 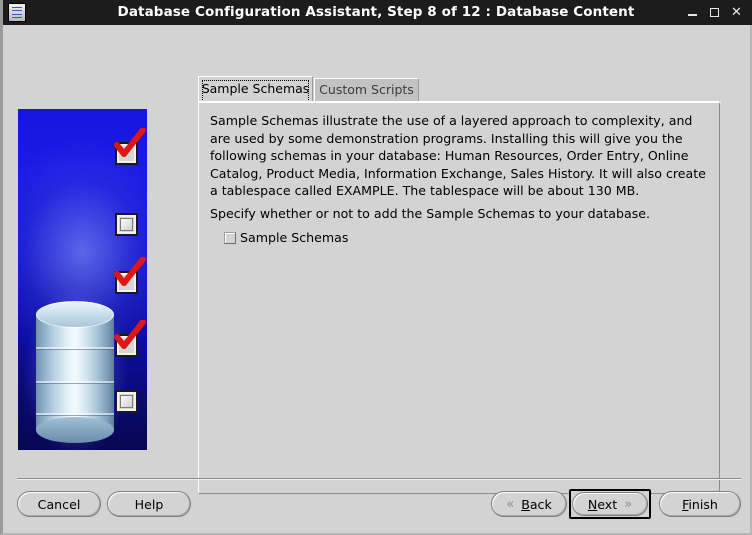 I want to click on cancel-button-label: Cancel, so click(x=59, y=504).